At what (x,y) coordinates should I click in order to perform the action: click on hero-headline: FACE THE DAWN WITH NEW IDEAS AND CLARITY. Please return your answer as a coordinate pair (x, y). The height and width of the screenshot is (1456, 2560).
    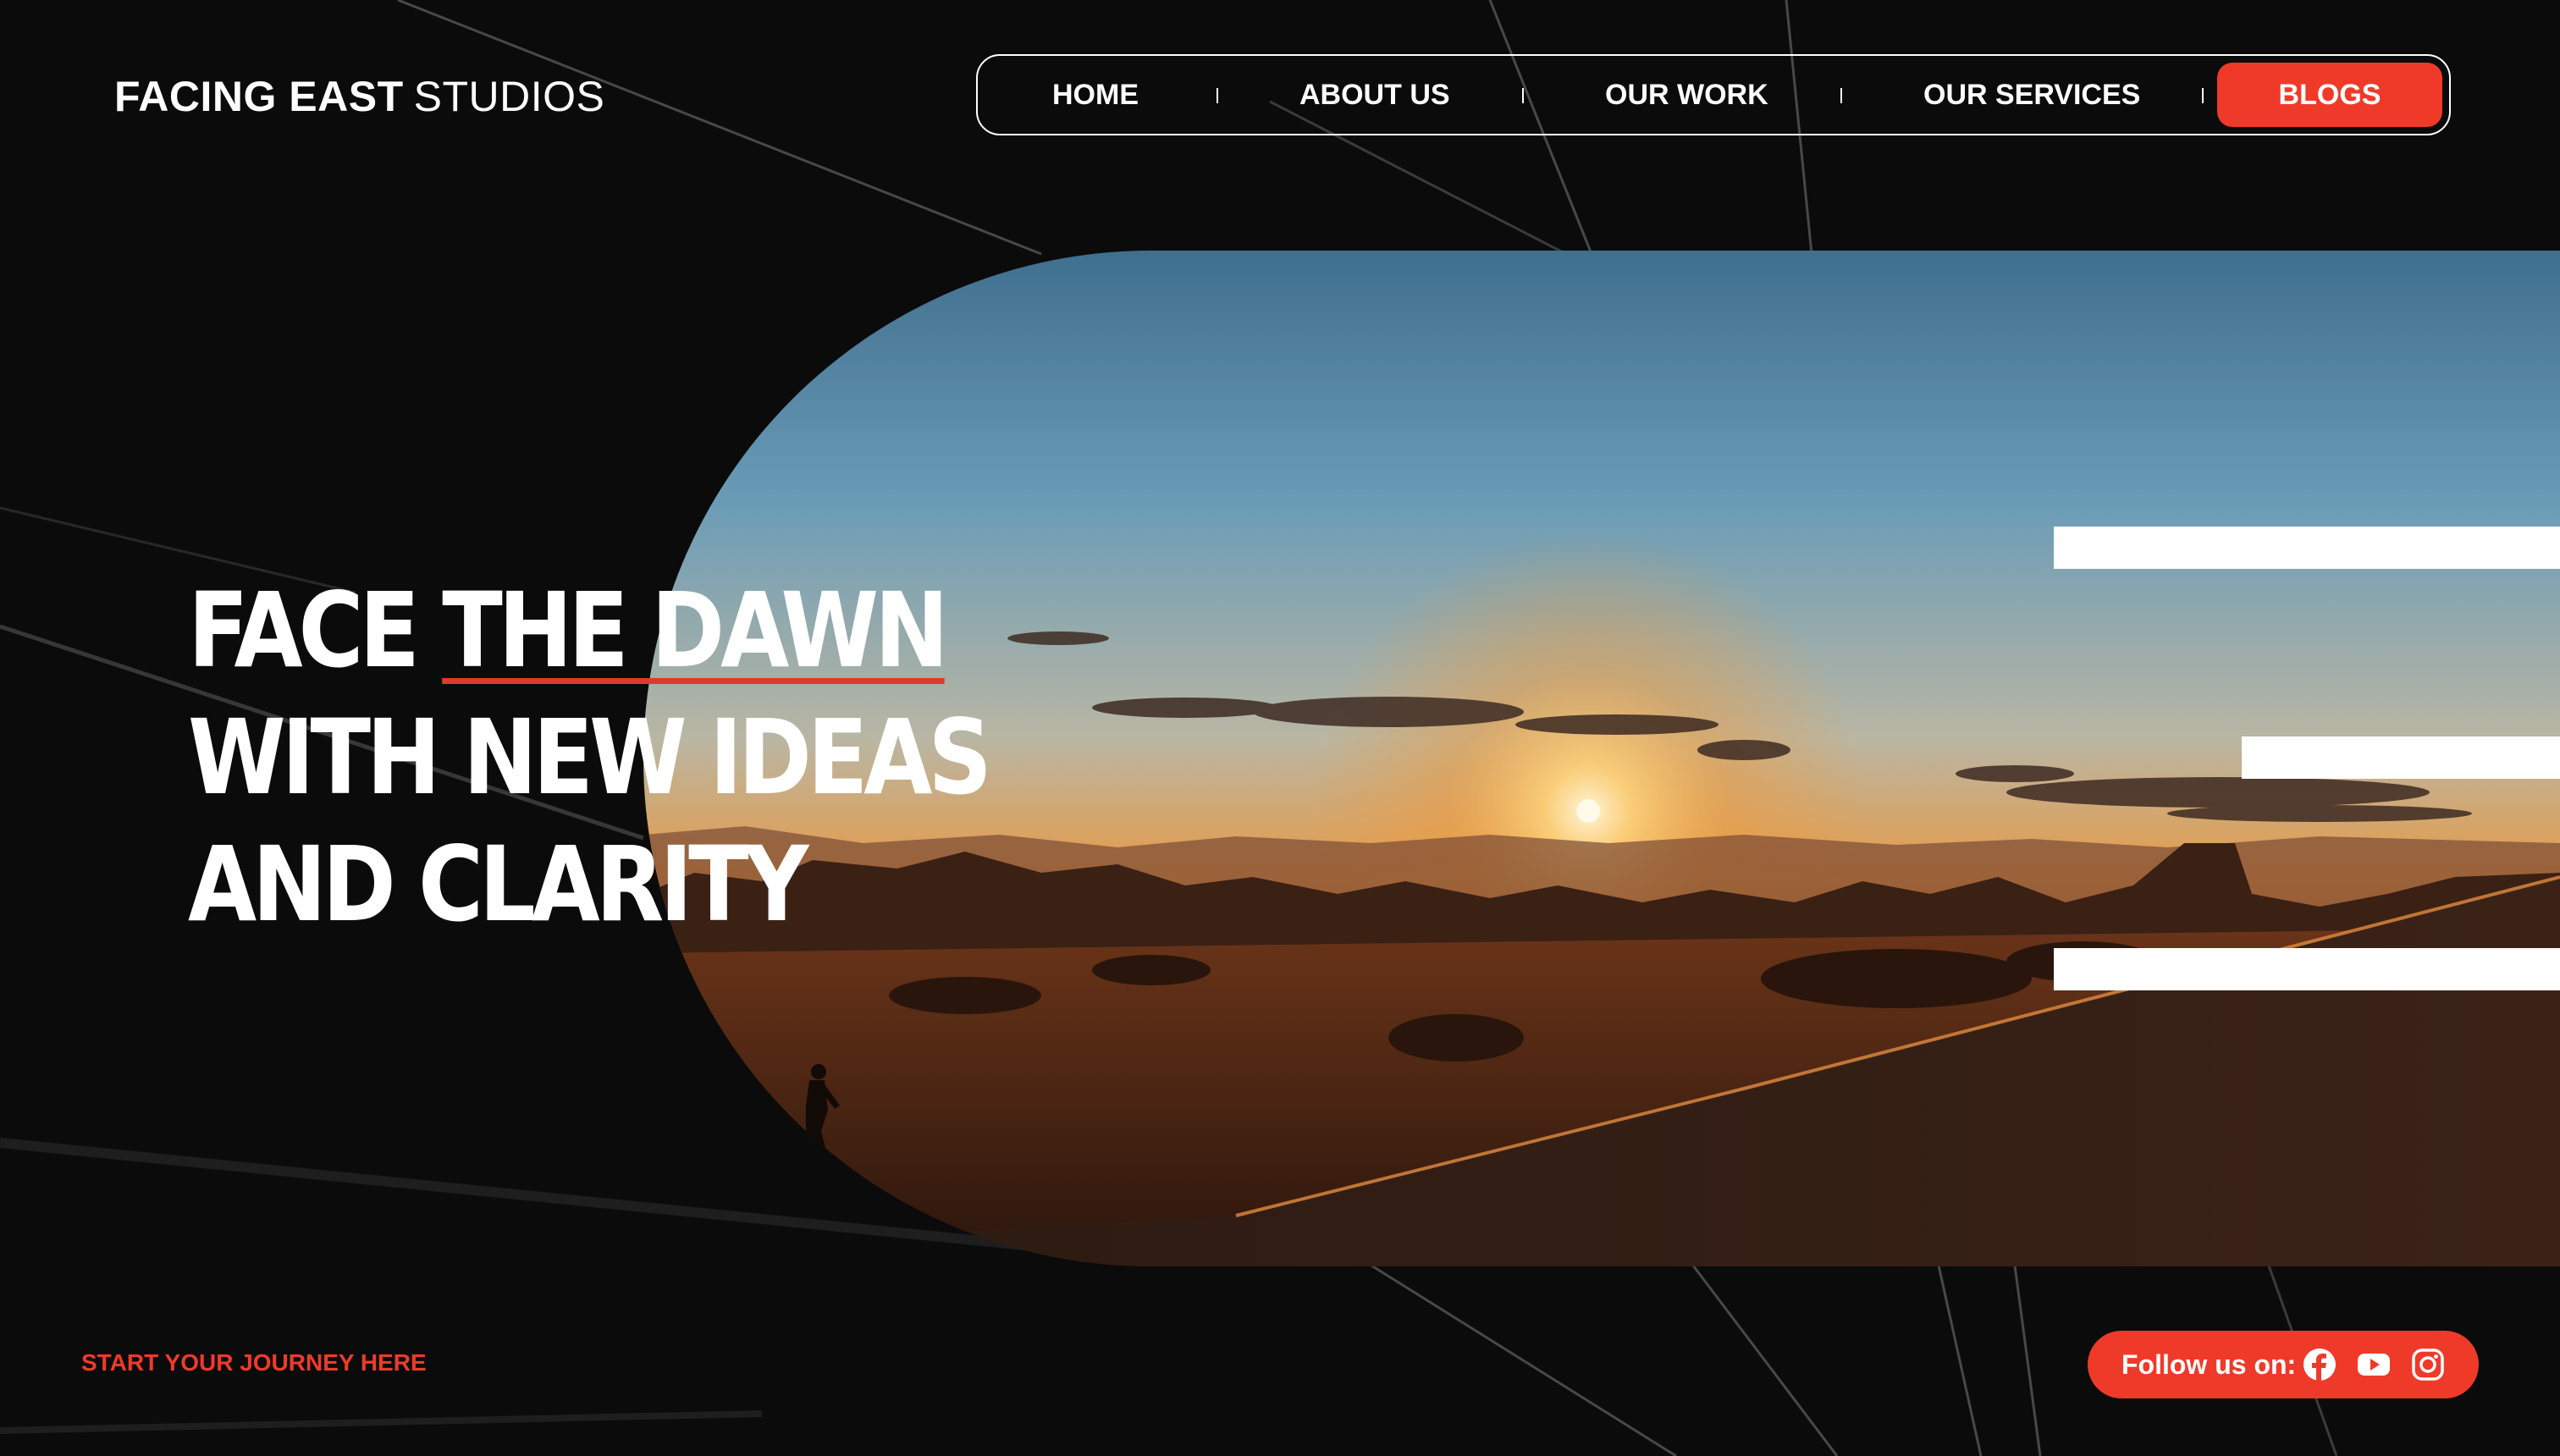
    Looking at the image, I should click on (590, 757).